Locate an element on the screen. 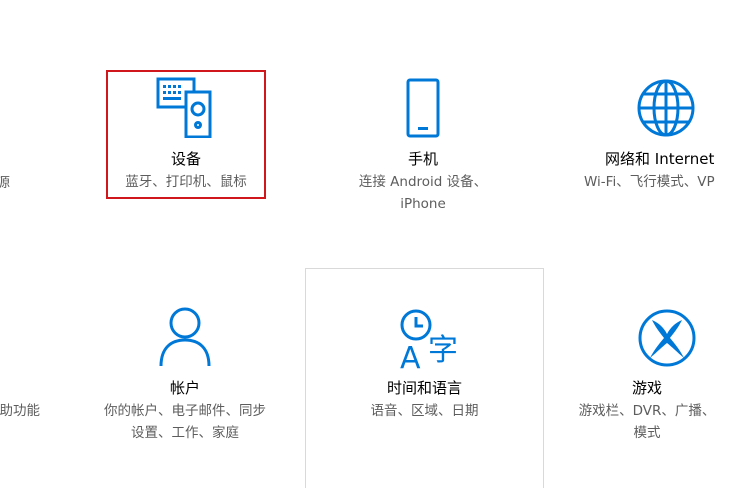 The width and height of the screenshot is (734, 488). svg-text: 字 is located at coordinates (443, 350).